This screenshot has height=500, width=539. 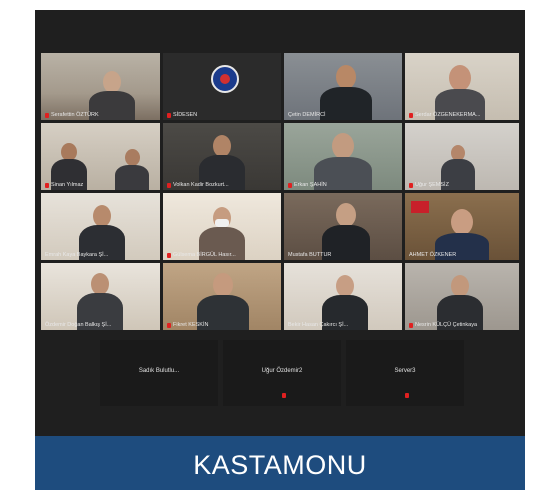 I want to click on participant-tile: SİDESEN, so click(x=222, y=86).